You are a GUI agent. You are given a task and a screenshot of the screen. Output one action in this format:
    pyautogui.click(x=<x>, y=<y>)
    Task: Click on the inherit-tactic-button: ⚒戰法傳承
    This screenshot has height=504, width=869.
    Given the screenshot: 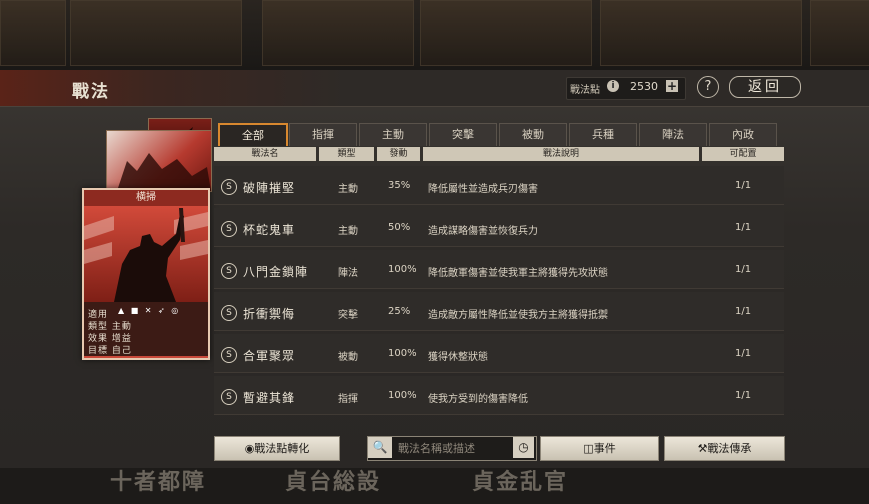 What is the action you would take?
    pyautogui.click(x=724, y=448)
    